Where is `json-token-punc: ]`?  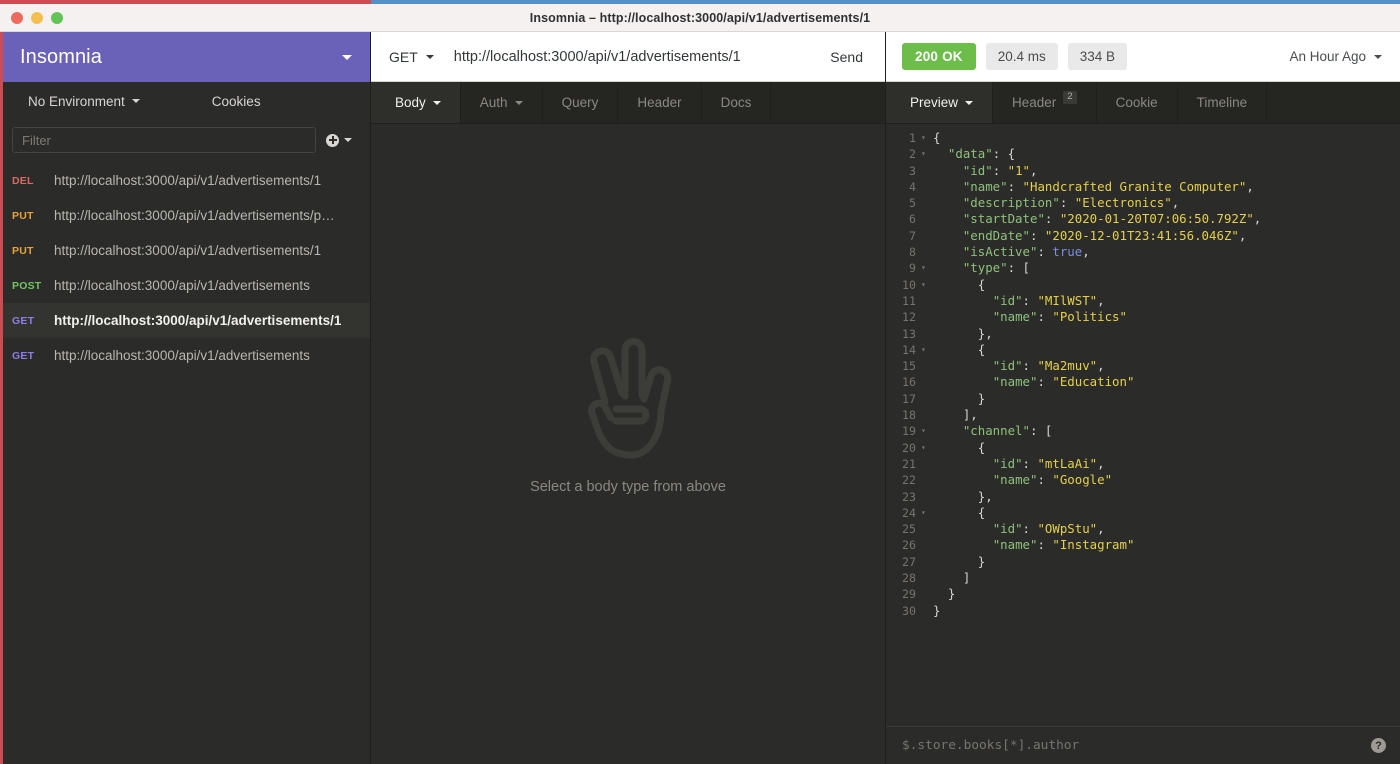
json-token-punc: ] is located at coordinates (966, 578).